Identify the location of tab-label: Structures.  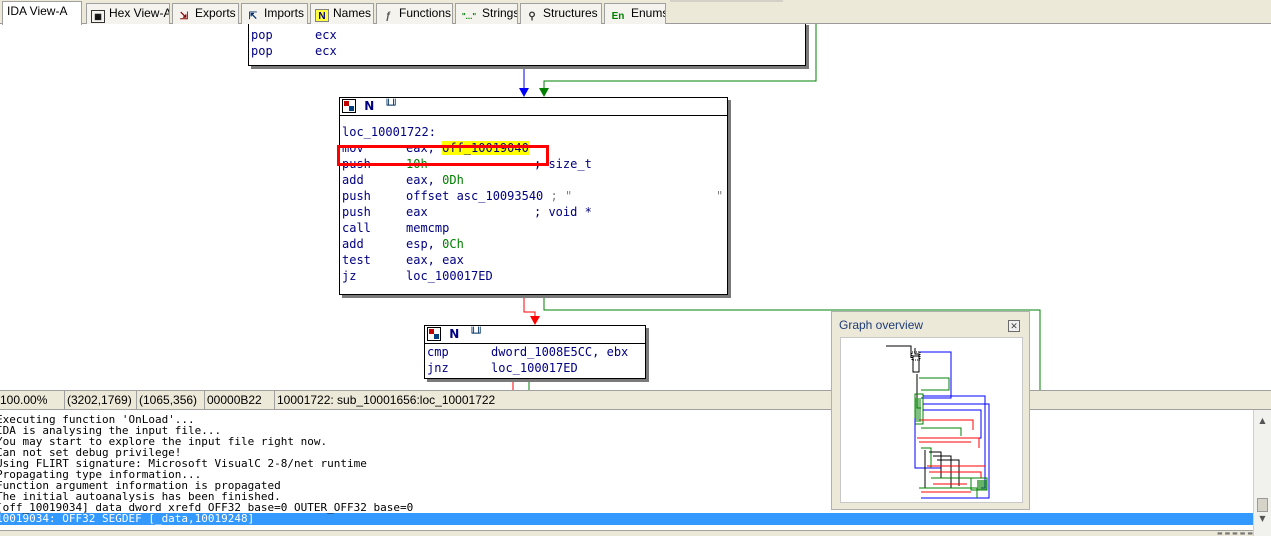
(570, 13).